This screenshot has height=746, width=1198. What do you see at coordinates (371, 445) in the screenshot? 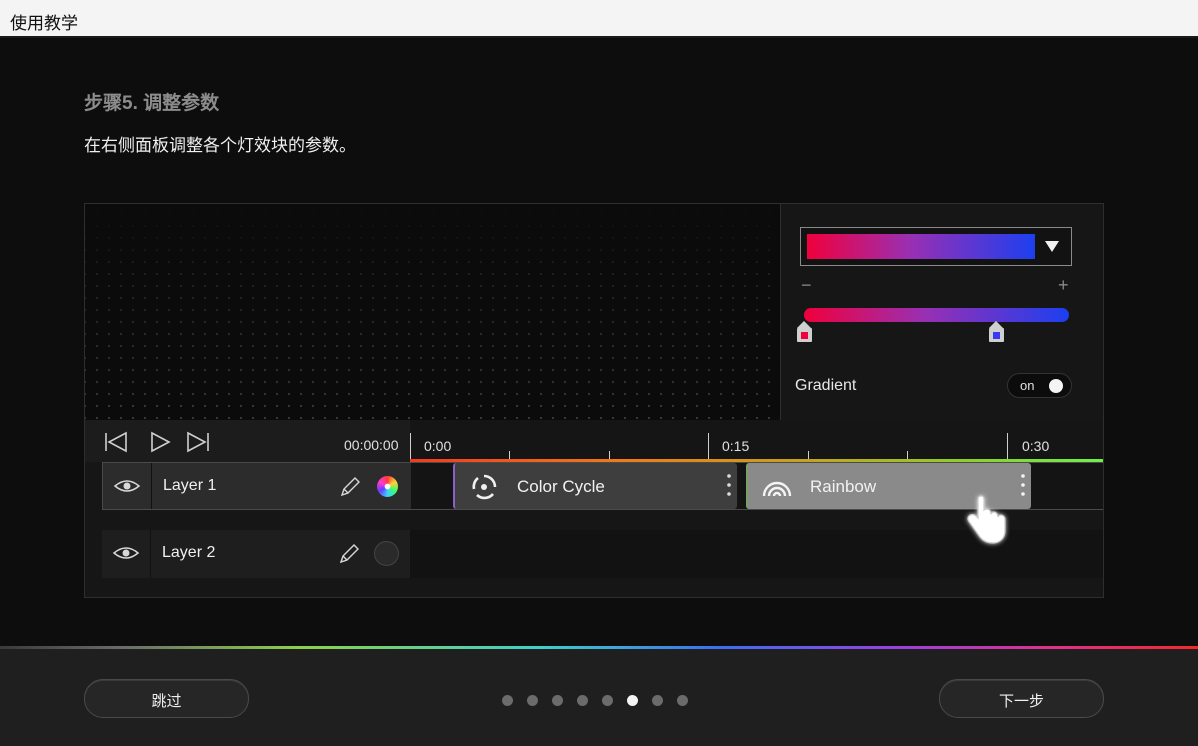
I see `current-timecode: 00:00:00` at bounding box center [371, 445].